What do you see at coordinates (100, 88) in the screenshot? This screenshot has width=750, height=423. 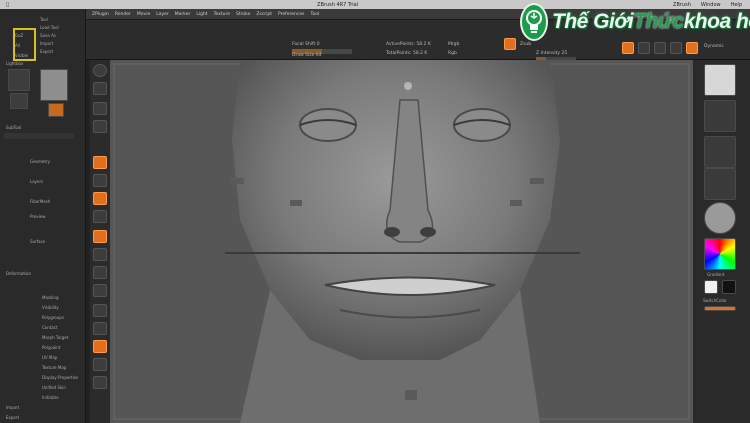 I see `stroke-icon` at bounding box center [100, 88].